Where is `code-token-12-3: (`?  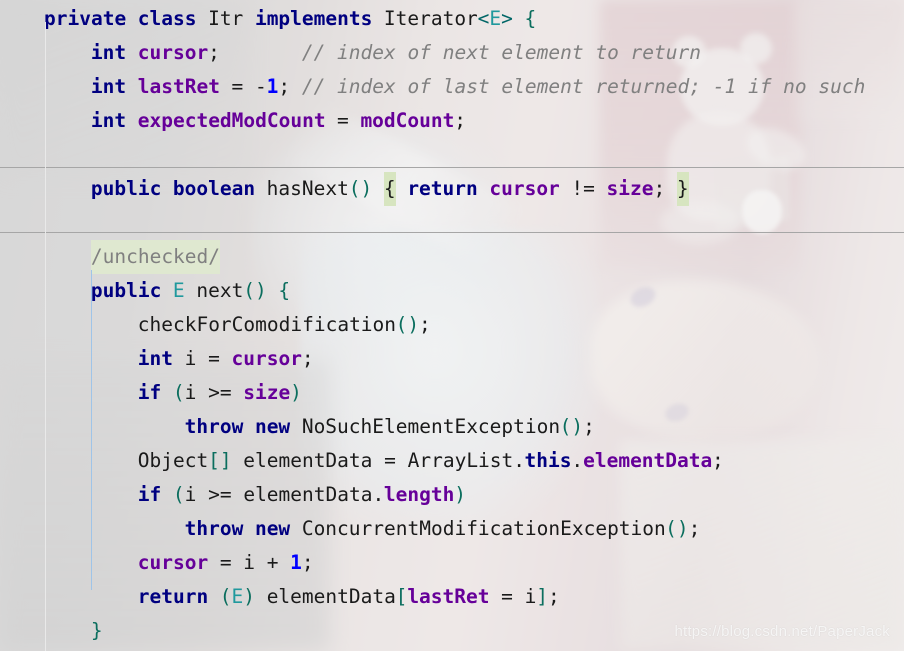 code-token-12-3: ( is located at coordinates (178, 392).